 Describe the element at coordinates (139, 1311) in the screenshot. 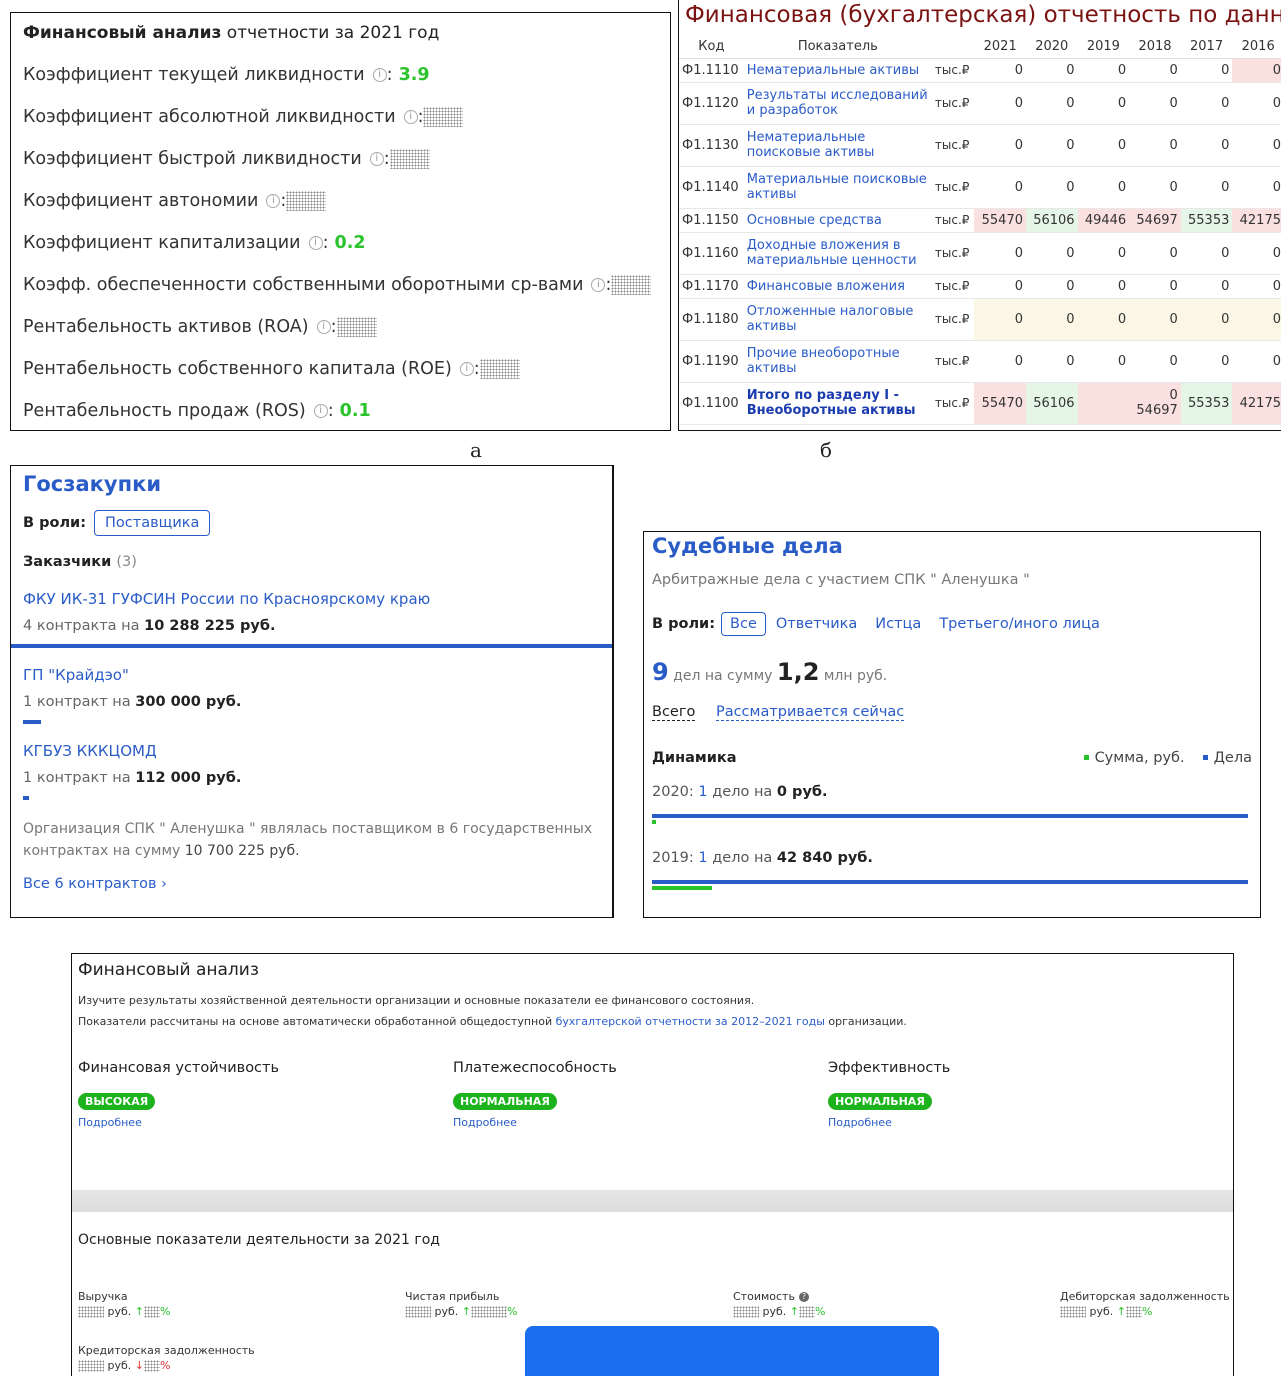

I see `trend-arrow: ↑` at that location.